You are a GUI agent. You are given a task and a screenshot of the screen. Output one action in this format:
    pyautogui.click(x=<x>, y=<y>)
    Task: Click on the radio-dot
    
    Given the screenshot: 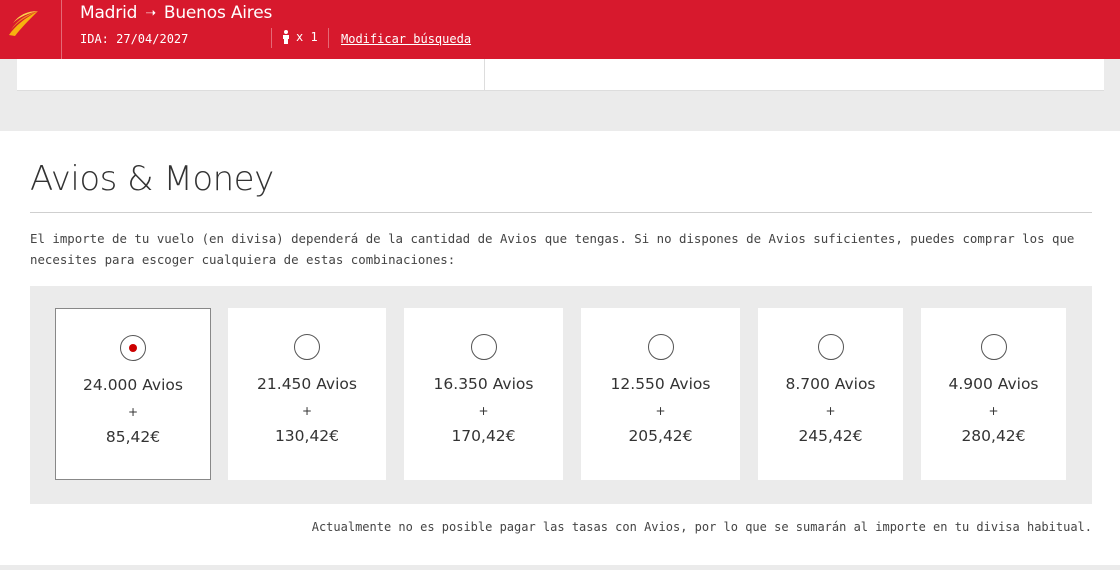 What is the action you would take?
    pyautogui.click(x=133, y=348)
    